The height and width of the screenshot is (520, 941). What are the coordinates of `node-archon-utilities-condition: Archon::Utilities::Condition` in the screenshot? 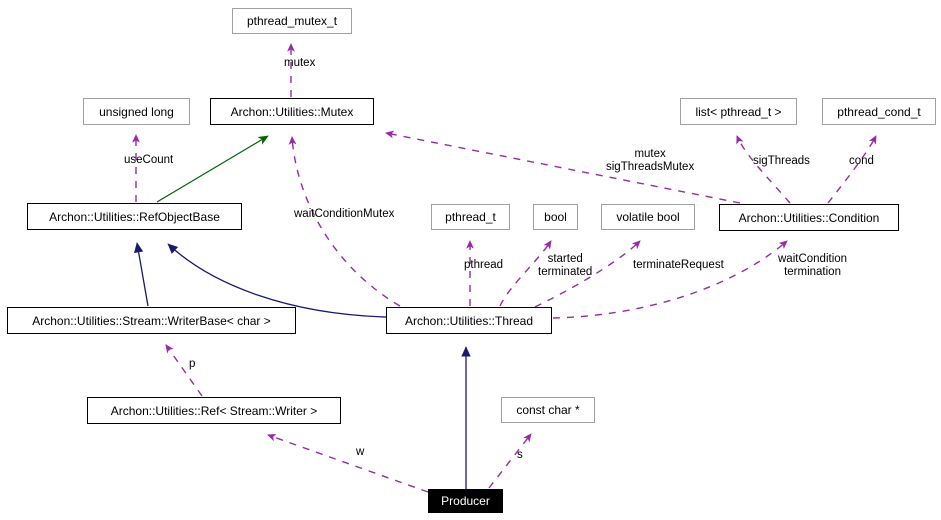 It's located at (809, 217).